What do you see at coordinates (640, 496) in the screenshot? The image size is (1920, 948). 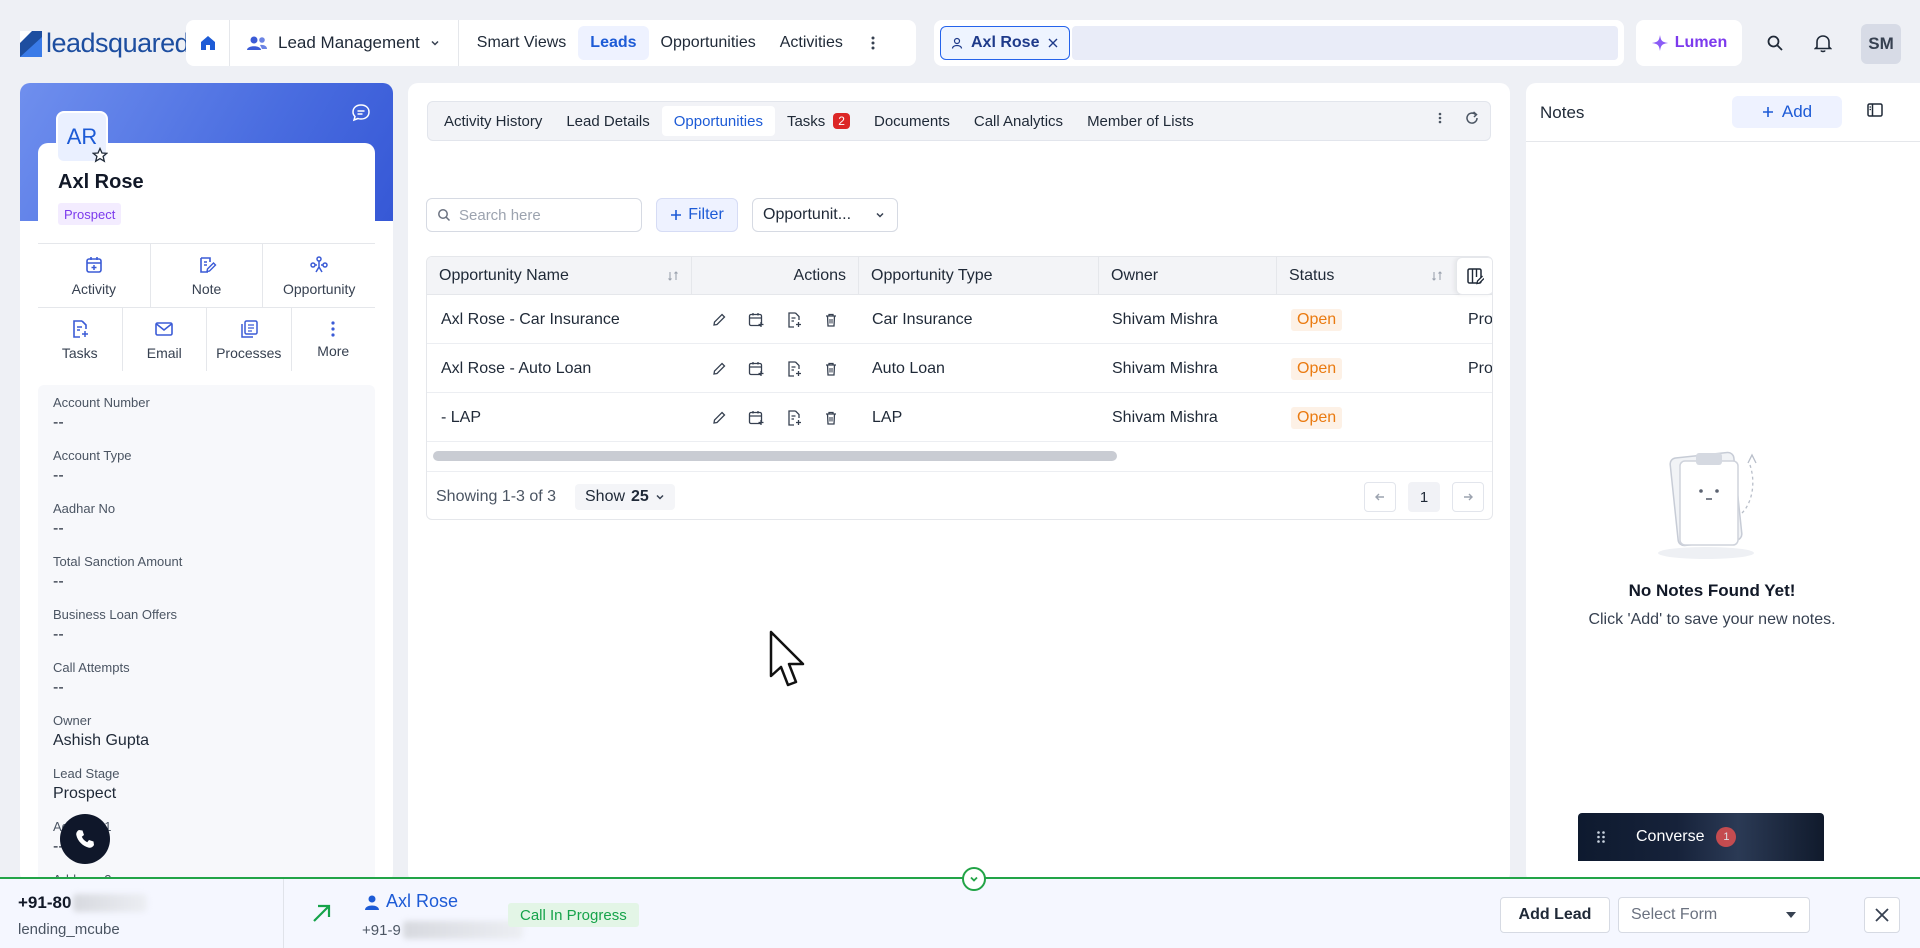 I see `page-size-value: 25` at bounding box center [640, 496].